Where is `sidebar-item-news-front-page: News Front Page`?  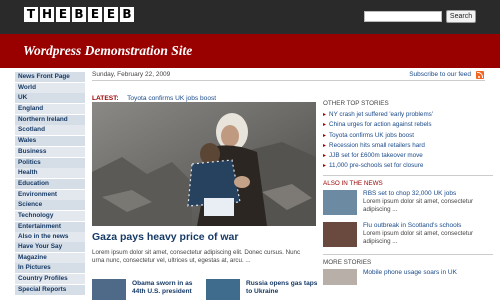 sidebar-item-news-front-page: News Front Page is located at coordinates (50, 77).